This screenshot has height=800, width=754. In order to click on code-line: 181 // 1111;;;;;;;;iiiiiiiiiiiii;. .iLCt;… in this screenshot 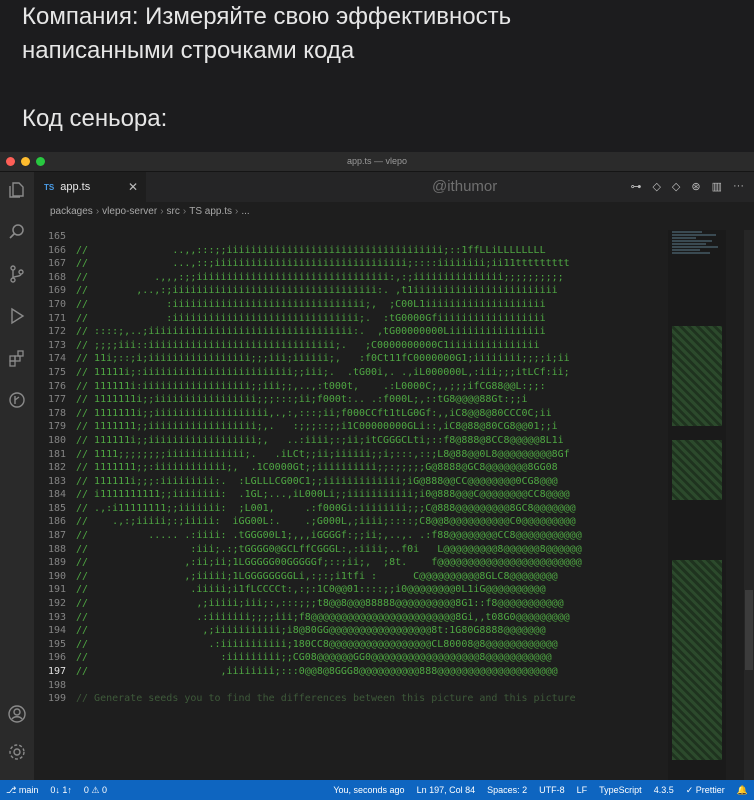, I will do `click(334, 455)`.